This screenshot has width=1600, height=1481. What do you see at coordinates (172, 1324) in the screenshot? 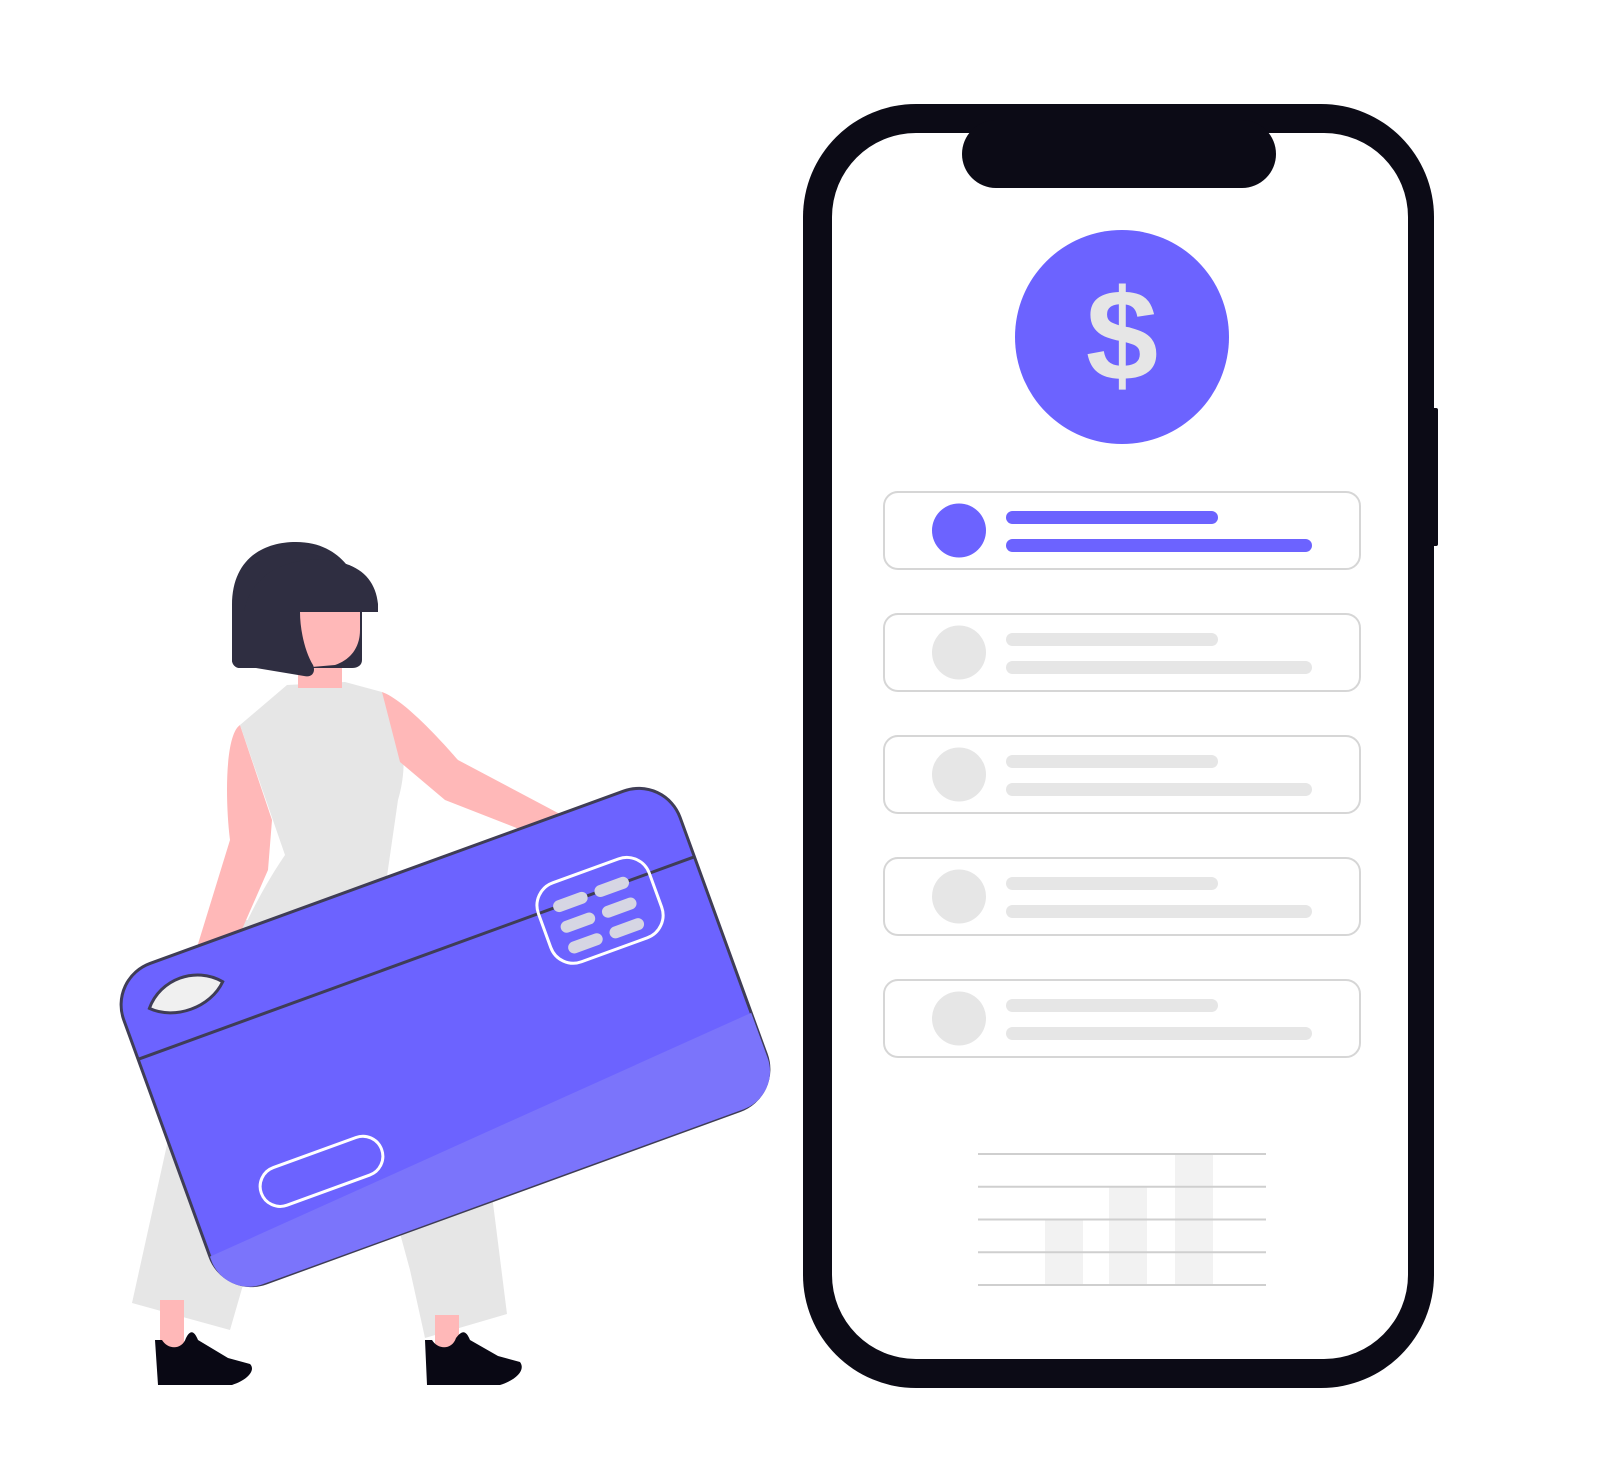
I see `left-ankle` at bounding box center [172, 1324].